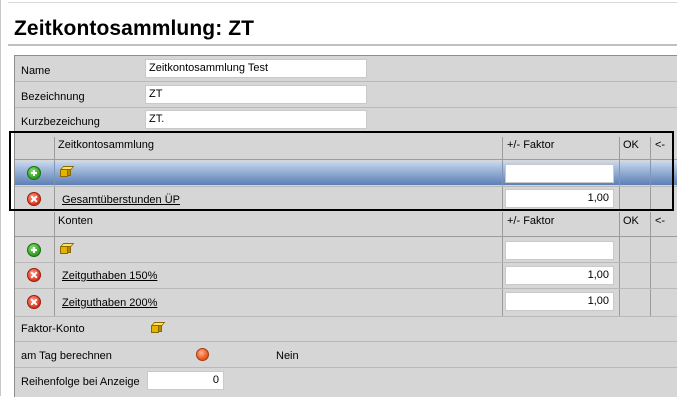 The width and height of the screenshot is (677, 397). Describe the element at coordinates (80, 382) in the screenshot. I see `reihenfolge-label: Reihenfolge bei Anzeige` at that location.